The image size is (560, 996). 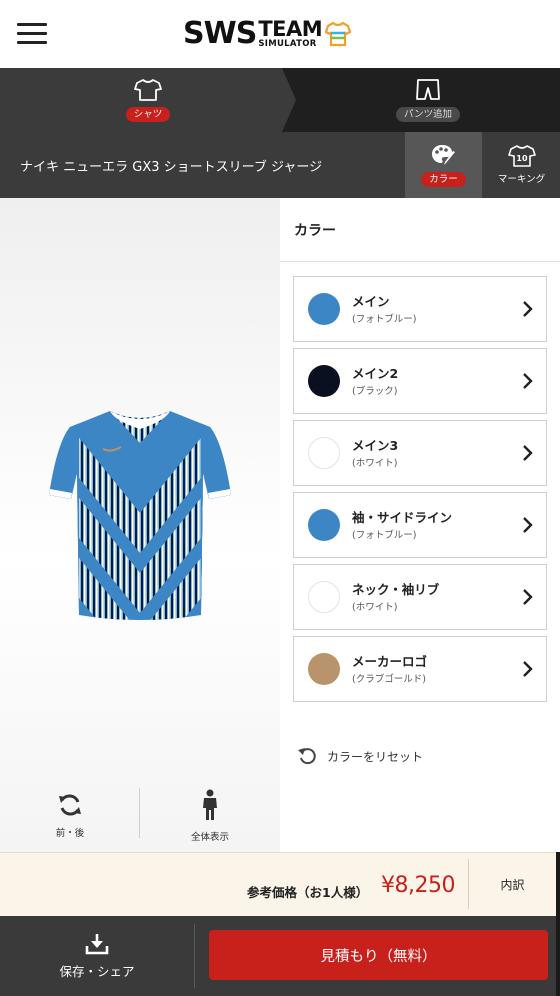 What do you see at coordinates (210, 804) in the screenshot?
I see `person-icon` at bounding box center [210, 804].